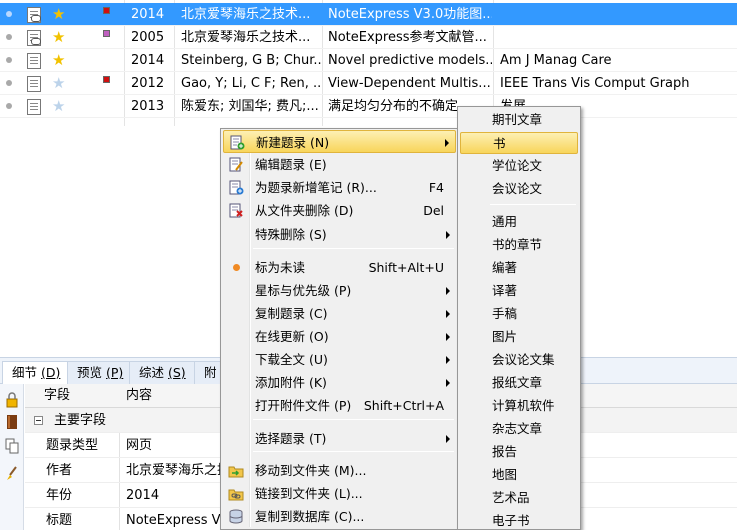 The height and width of the screenshot is (530, 737). What do you see at coordinates (339, 234) in the screenshot?
I see `menu-item-special-delete: 特殊删除 (S)` at bounding box center [339, 234].